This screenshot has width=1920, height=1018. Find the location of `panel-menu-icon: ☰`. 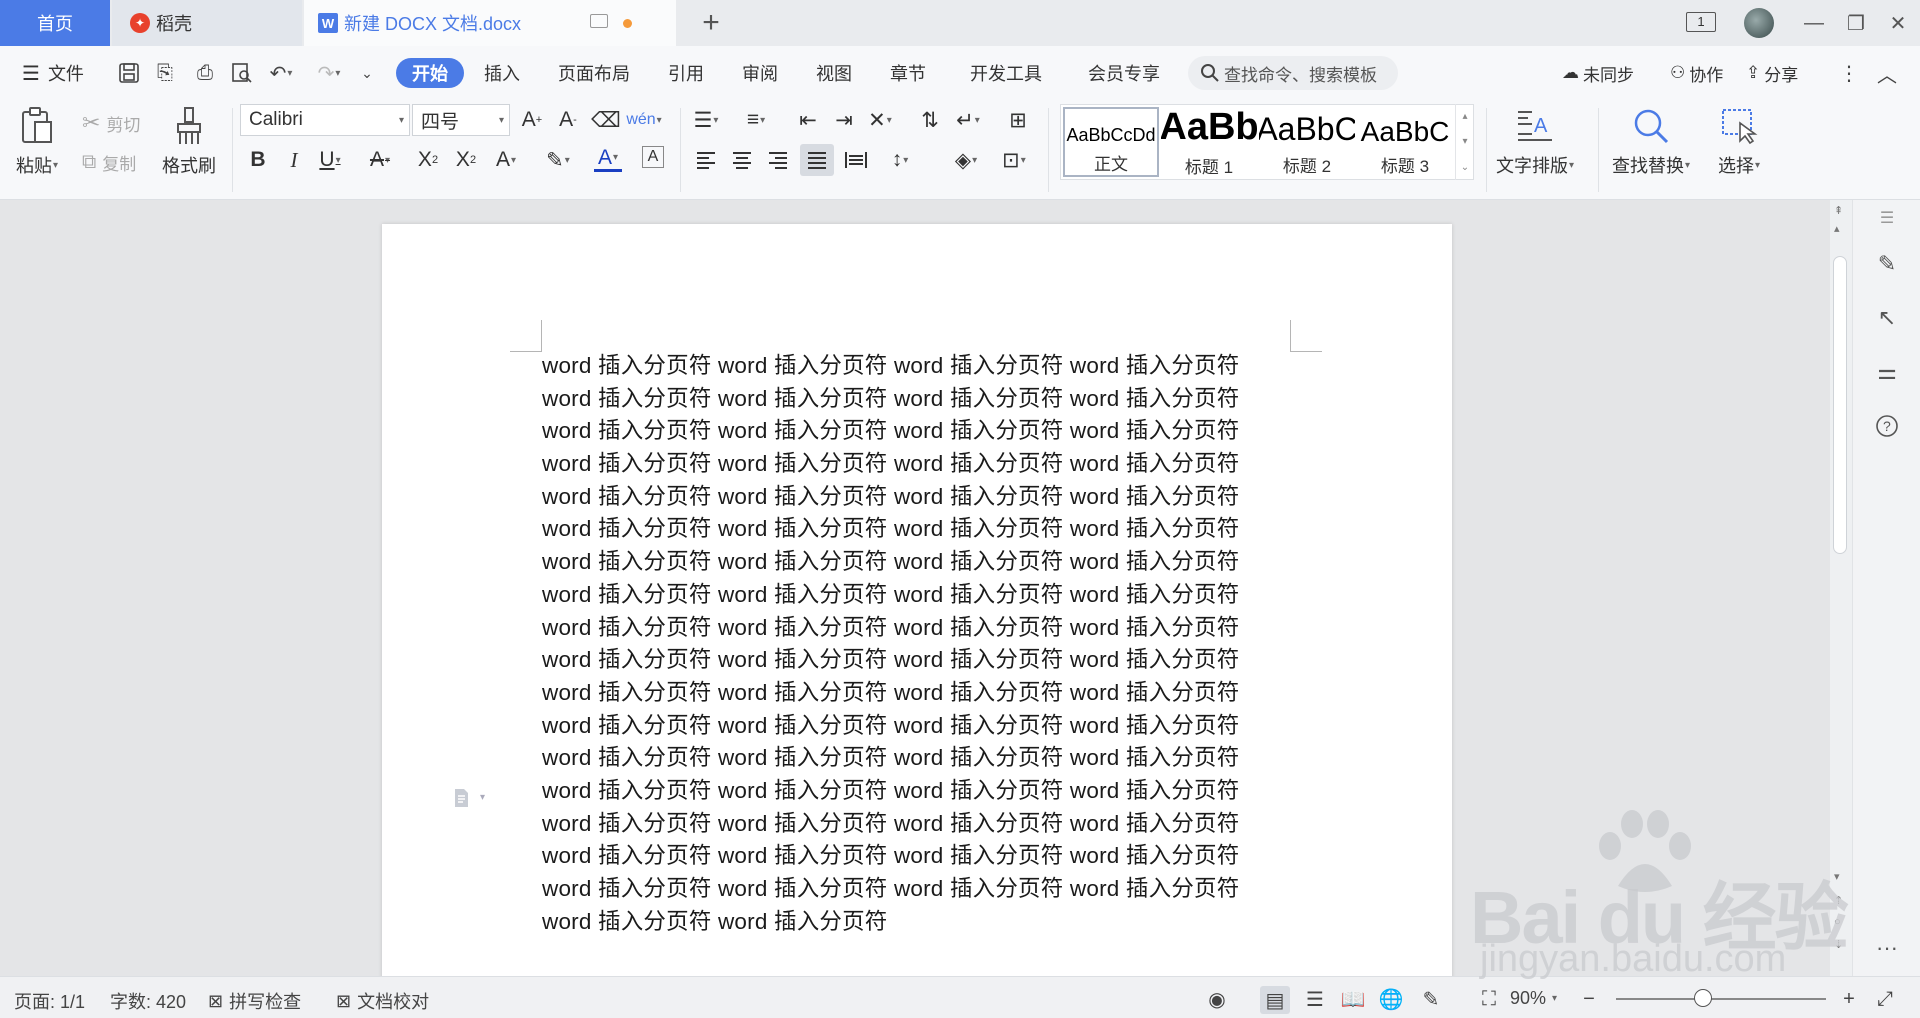

panel-menu-icon: ☰ is located at coordinates (1887, 218).